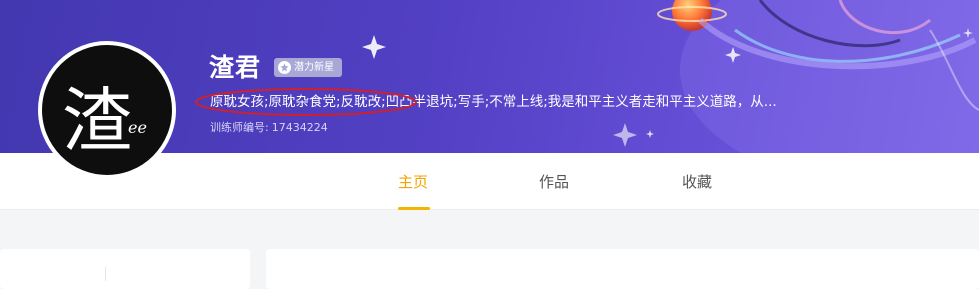  Describe the element at coordinates (306, 102) in the screenshot. I see `annotation-ellipse` at that location.